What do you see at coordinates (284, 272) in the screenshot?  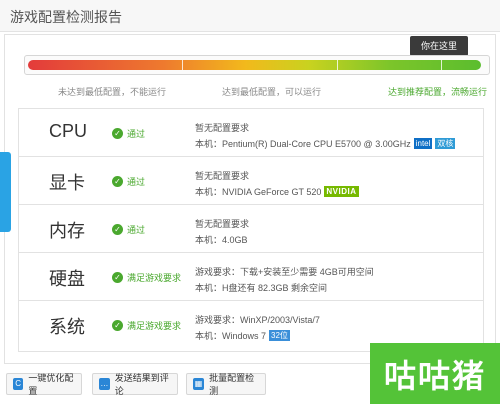 I see `requirement-text: 游戏要求：下载+安装至少需要 4GB可用空间` at bounding box center [284, 272].